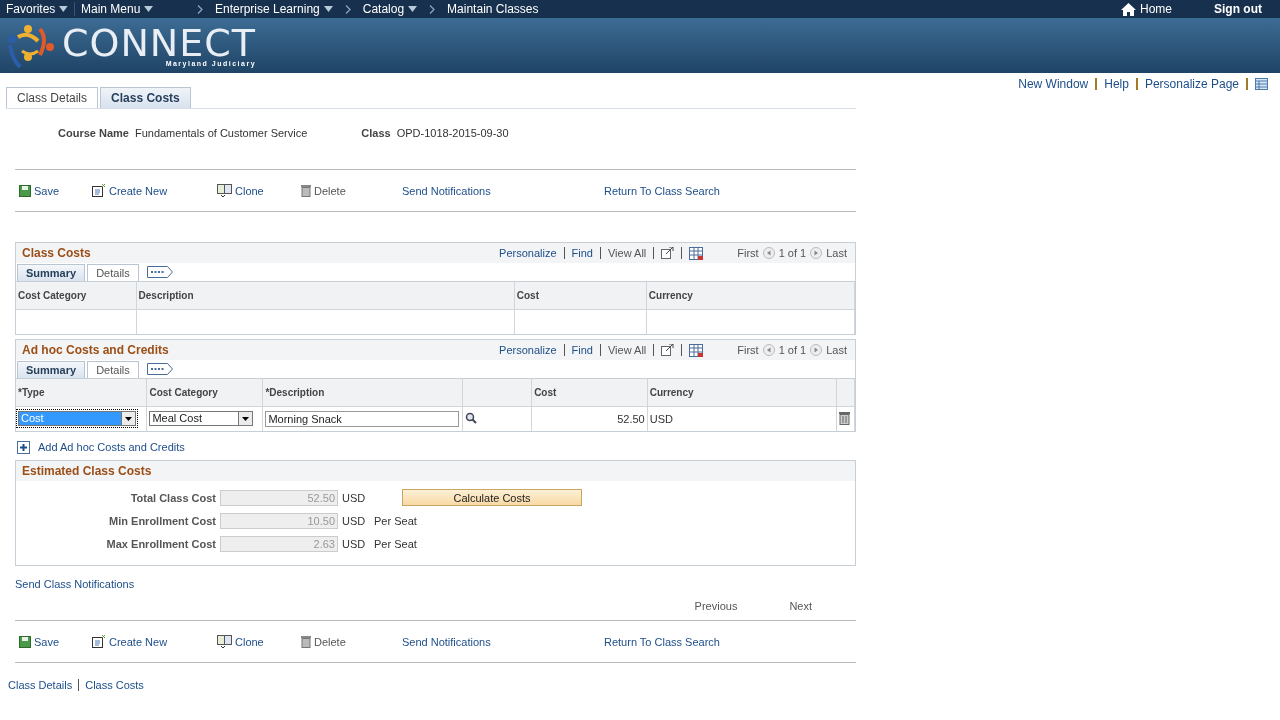 The height and width of the screenshot is (720, 1280). What do you see at coordinates (661, 418) in the screenshot?
I see `table-cell-text: USD` at bounding box center [661, 418].